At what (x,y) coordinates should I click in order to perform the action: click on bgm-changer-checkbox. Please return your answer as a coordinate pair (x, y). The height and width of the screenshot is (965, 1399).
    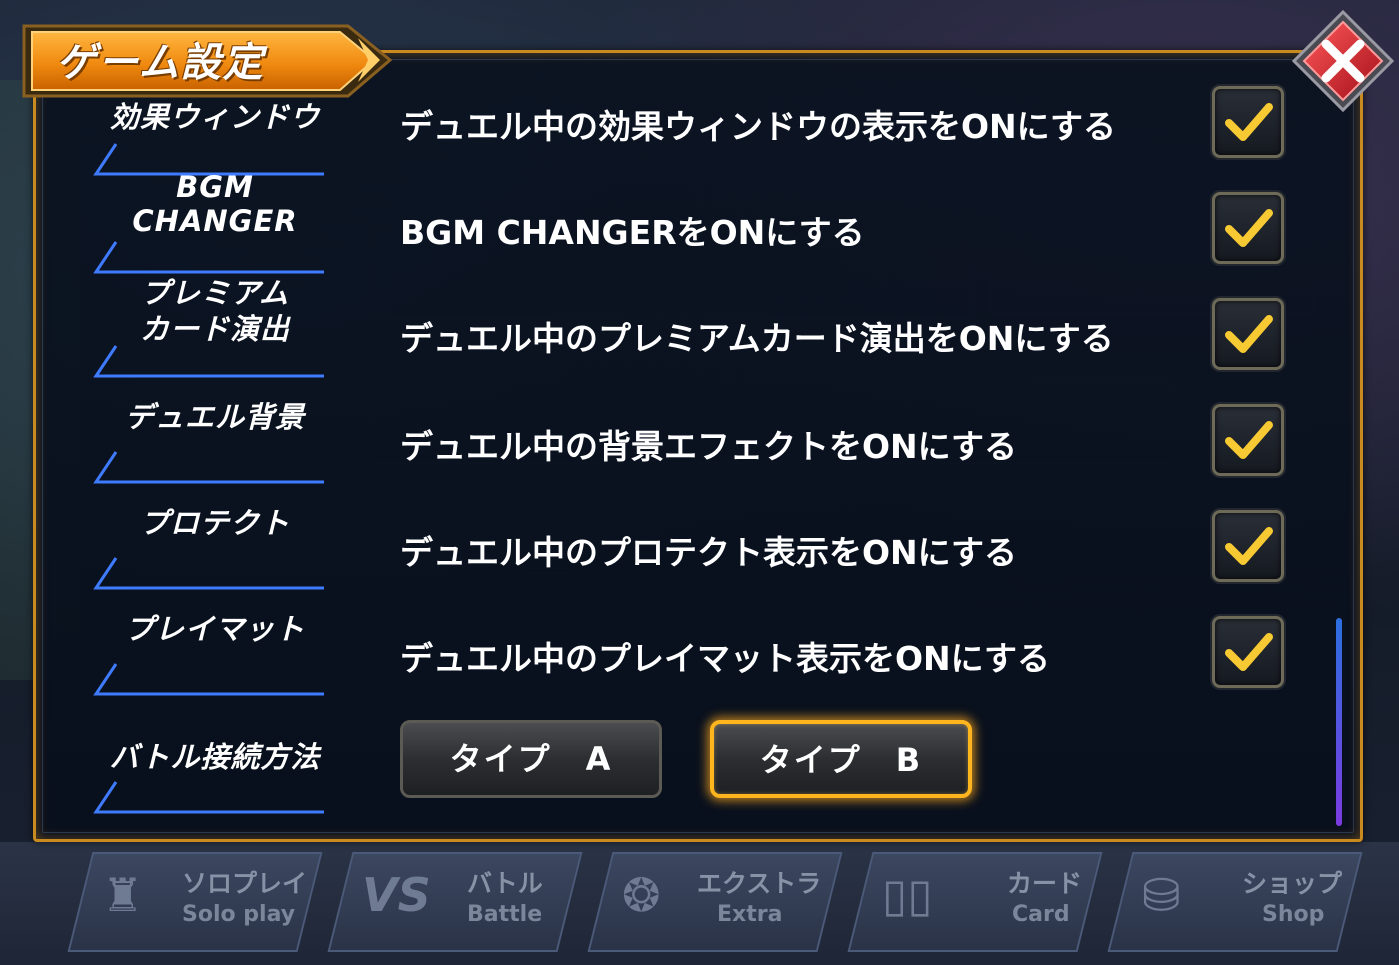
    Looking at the image, I should click on (1248, 228).